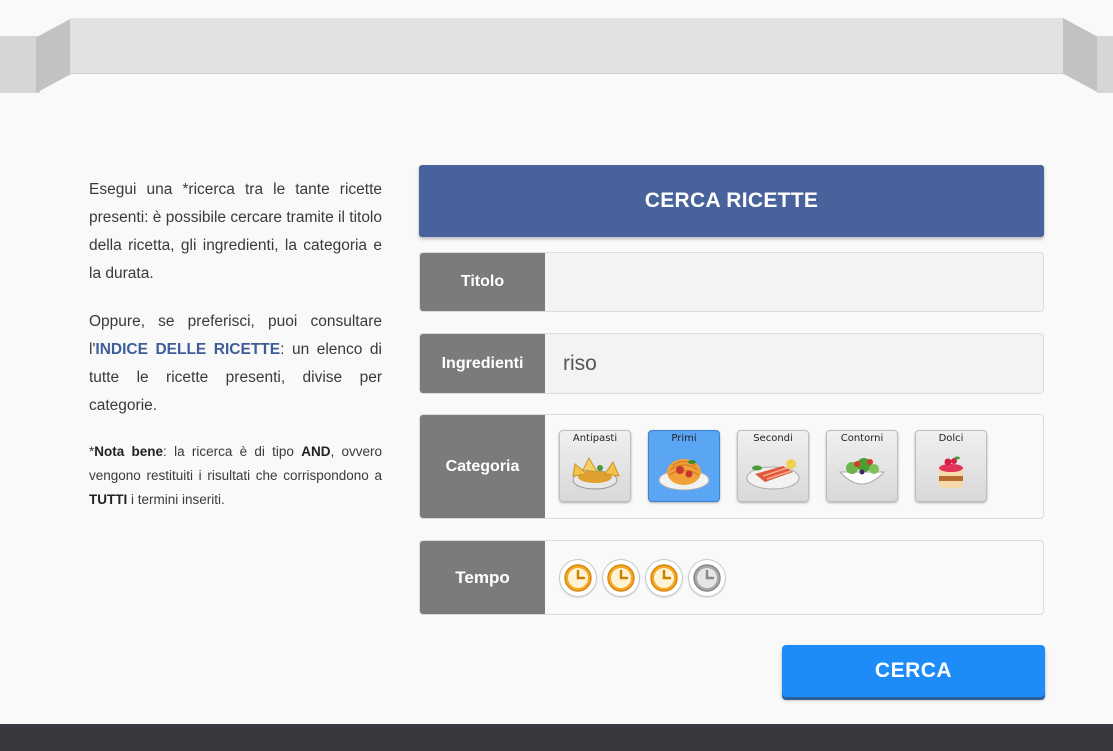 This screenshot has width=1113, height=751. I want to click on category-secondi: Secondi, so click(773, 466).